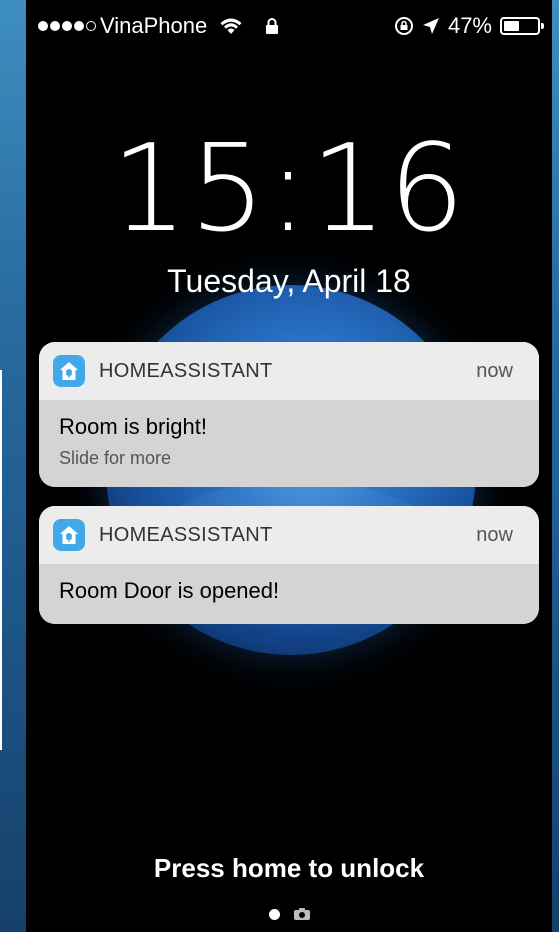  Describe the element at coordinates (1, 560) in the screenshot. I see `slide-frame-line` at that location.